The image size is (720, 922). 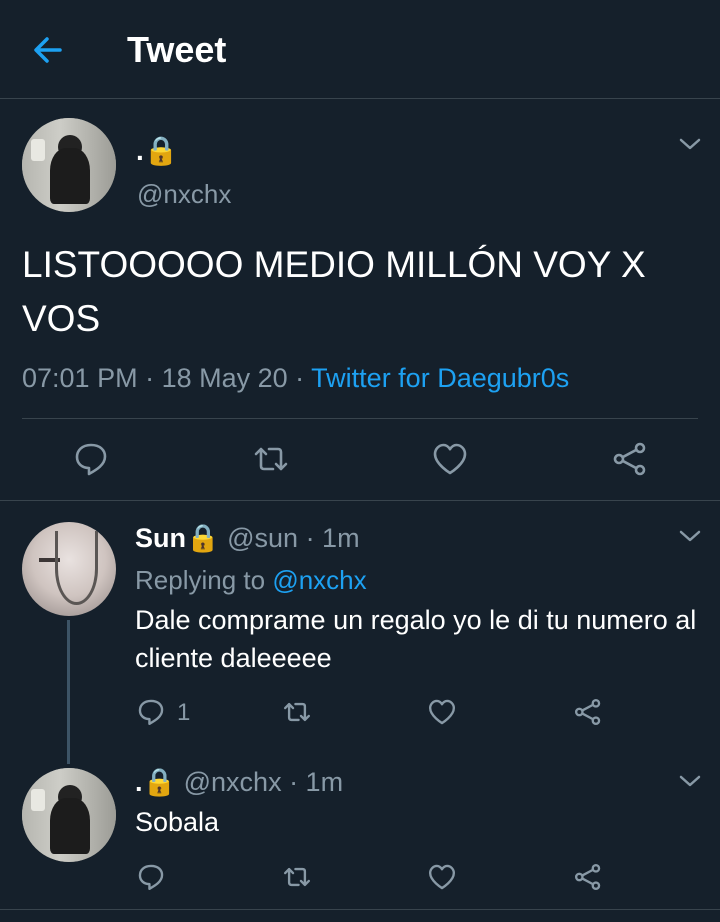 What do you see at coordinates (68, 692) in the screenshot?
I see `thread-line` at bounding box center [68, 692].